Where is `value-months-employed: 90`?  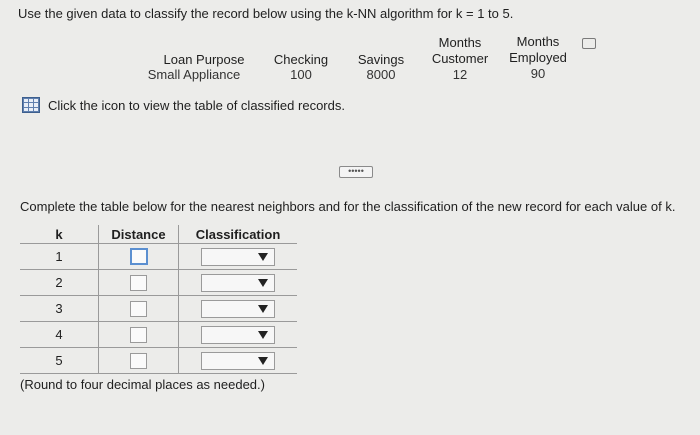
value-months-employed: 90 is located at coordinates (538, 73).